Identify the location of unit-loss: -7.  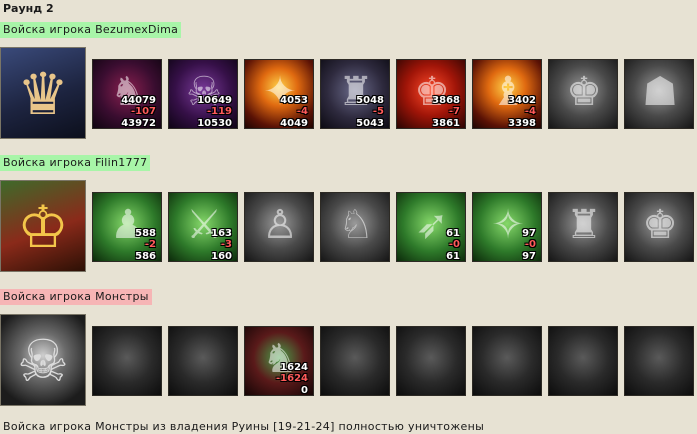
(454, 111).